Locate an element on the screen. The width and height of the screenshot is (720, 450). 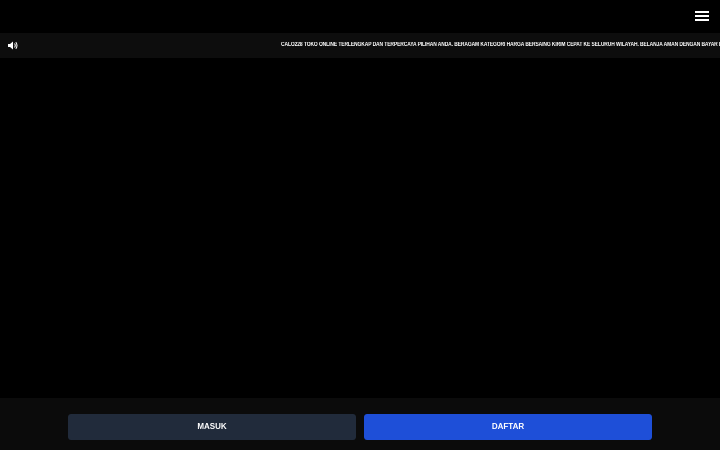
hamburger-menu-icon is located at coordinates (702, 16).